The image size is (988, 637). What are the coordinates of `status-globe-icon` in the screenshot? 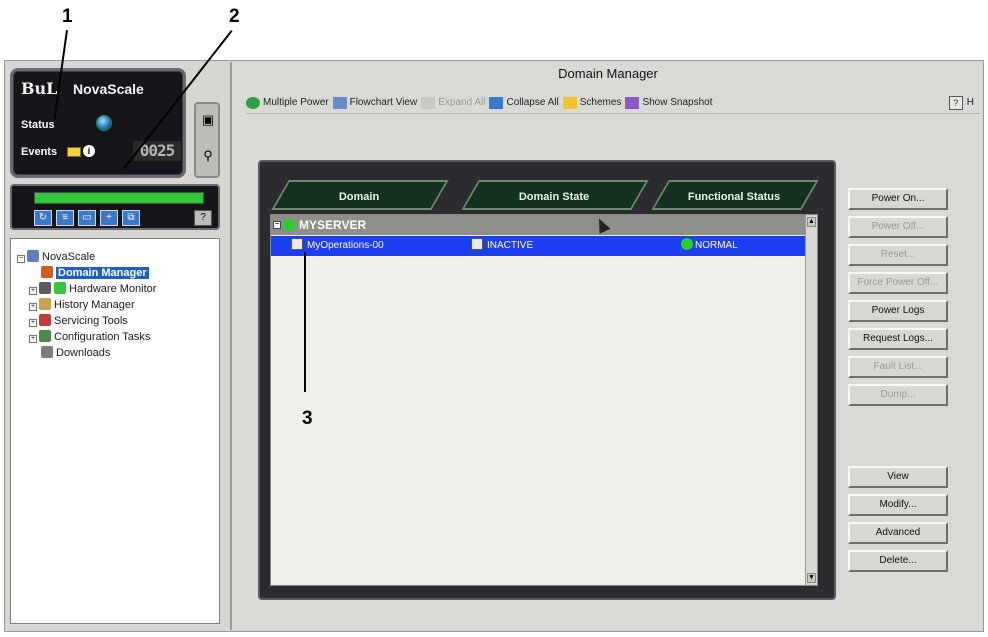 It's located at (104, 123).